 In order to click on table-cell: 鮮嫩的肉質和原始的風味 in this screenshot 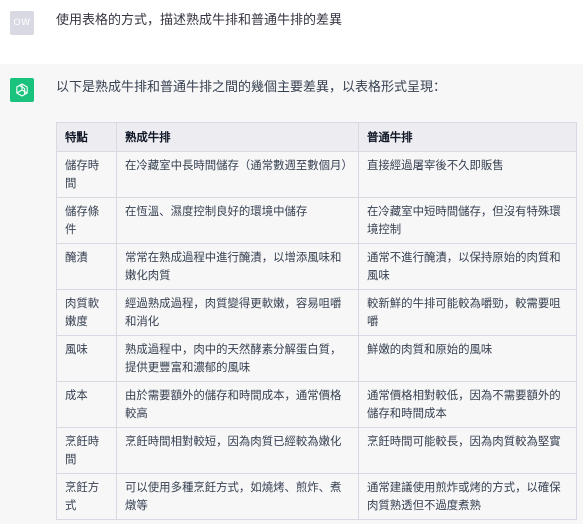, I will do `click(467, 358)`.